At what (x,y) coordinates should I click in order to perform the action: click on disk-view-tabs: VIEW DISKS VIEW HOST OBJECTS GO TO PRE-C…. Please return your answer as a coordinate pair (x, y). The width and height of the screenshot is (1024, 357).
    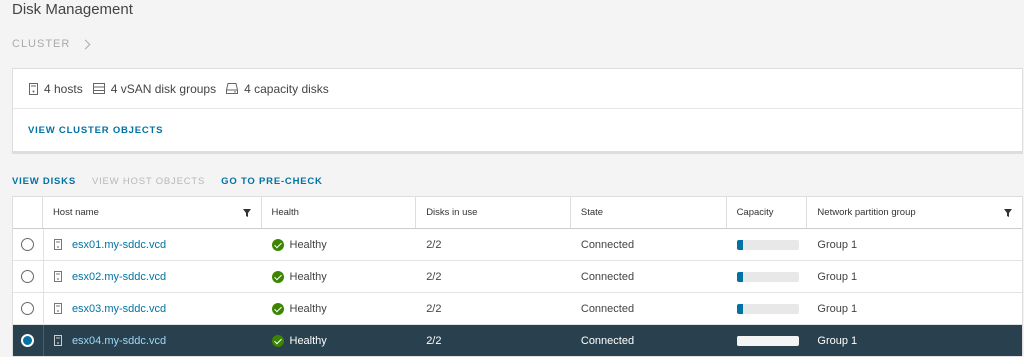
    Looking at the image, I should click on (167, 181).